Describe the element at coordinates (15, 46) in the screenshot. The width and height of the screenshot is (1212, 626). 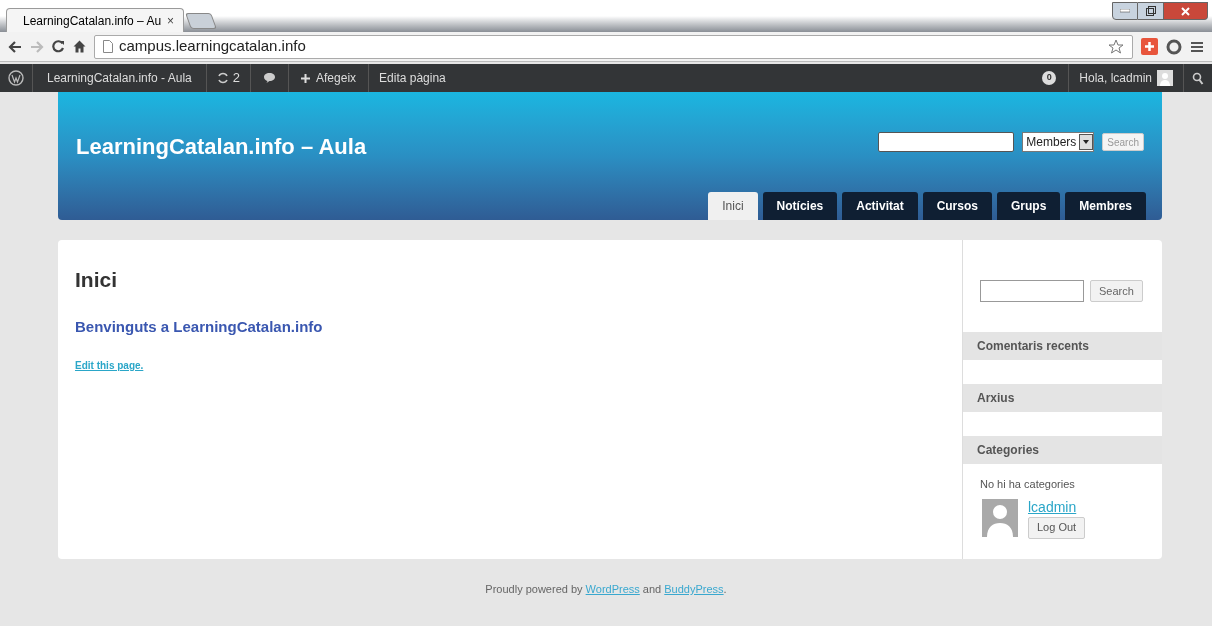
I see `back-icon` at that location.